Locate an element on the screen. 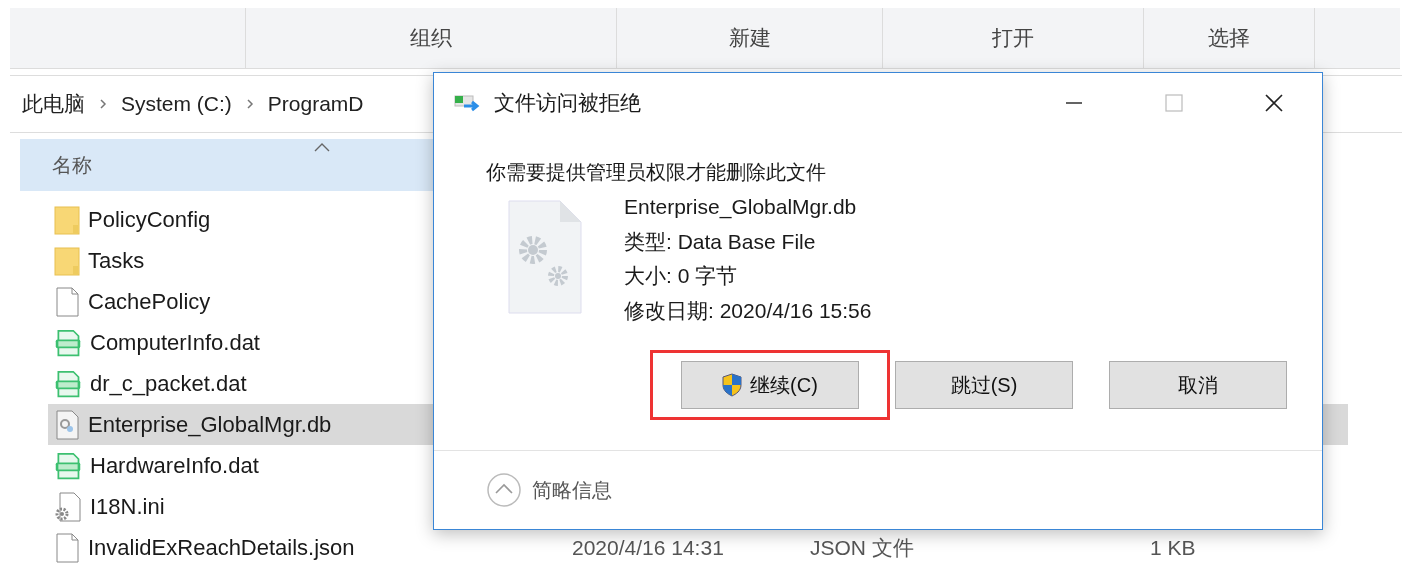 This screenshot has height=568, width=1402. file-name: HardwareInfo.dat is located at coordinates (174, 465).